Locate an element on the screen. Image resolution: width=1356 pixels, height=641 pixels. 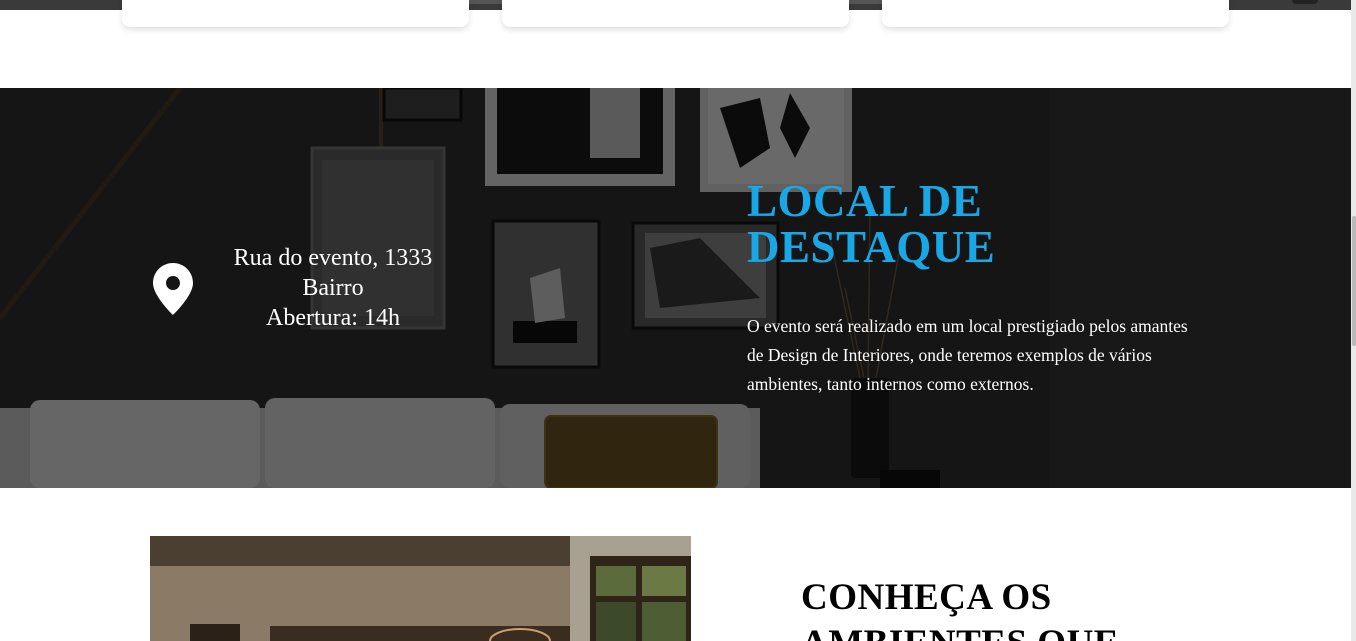
venue-address: Rua do evento, 1333 Bairro Abertura: 14h is located at coordinates (333, 288).